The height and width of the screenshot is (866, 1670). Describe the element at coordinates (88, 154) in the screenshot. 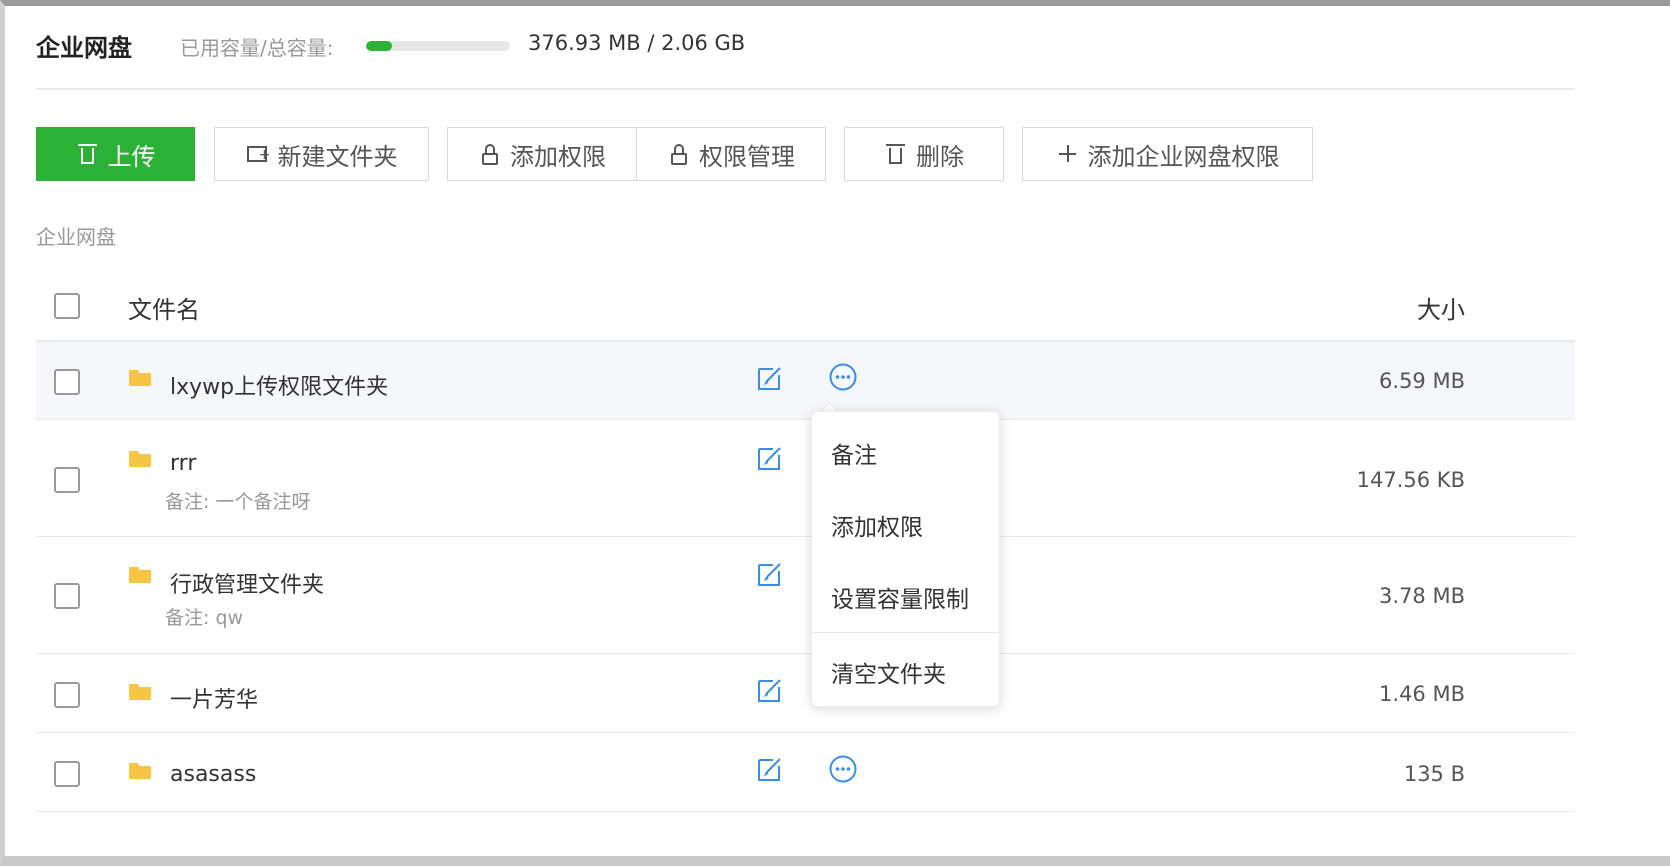

I see `upload-icon` at that location.